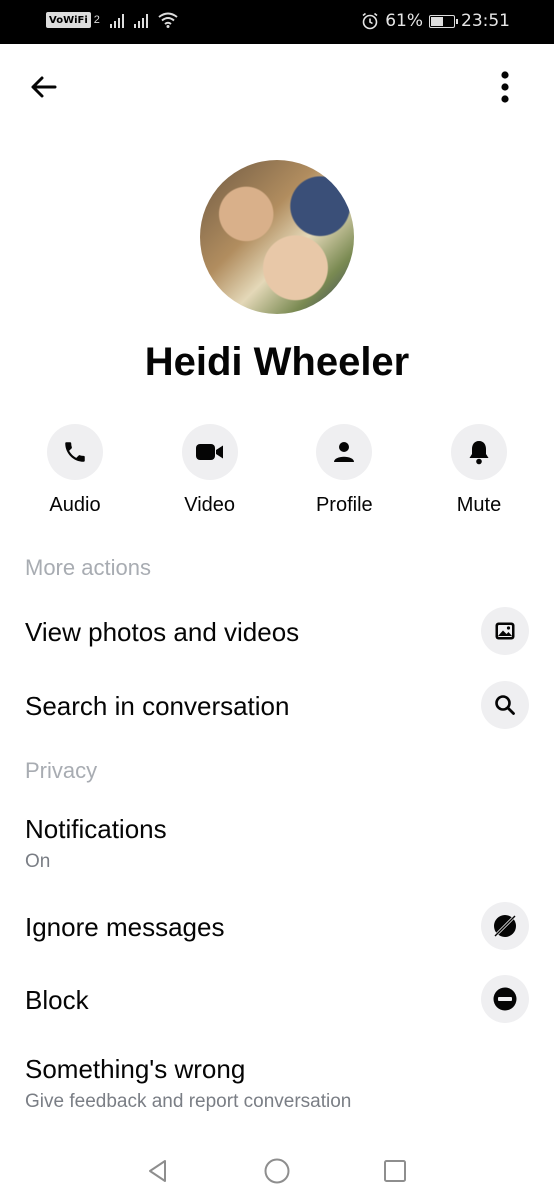 This screenshot has width=554, height=1200. Describe the element at coordinates (61, 770) in the screenshot. I see `section-header-privacy: Privacy` at that location.